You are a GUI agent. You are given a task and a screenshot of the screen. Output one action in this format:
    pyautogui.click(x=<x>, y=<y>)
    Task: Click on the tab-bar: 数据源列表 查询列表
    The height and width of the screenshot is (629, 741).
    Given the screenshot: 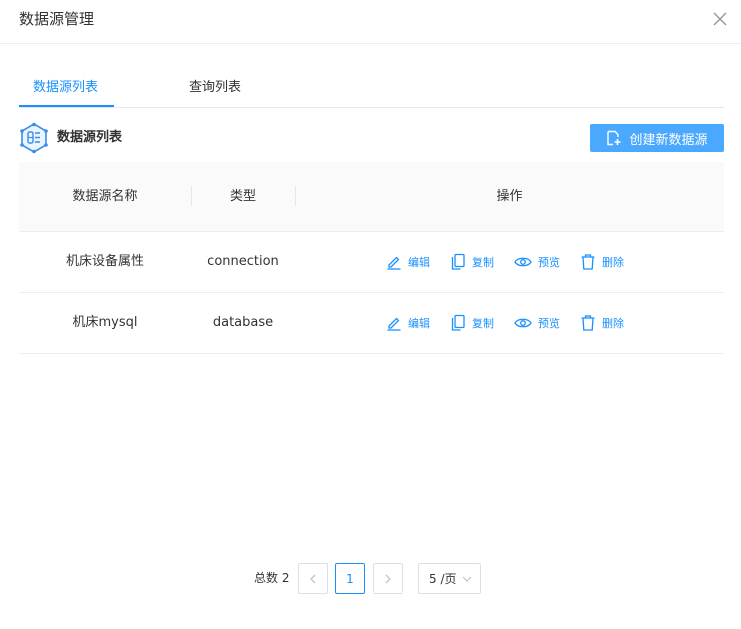 What is the action you would take?
    pyautogui.click(x=371, y=90)
    